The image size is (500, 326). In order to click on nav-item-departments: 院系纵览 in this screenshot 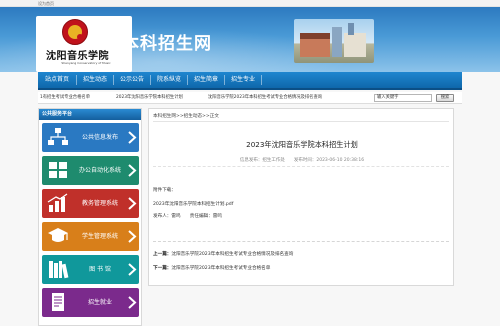, I will do `click(169, 80)`.